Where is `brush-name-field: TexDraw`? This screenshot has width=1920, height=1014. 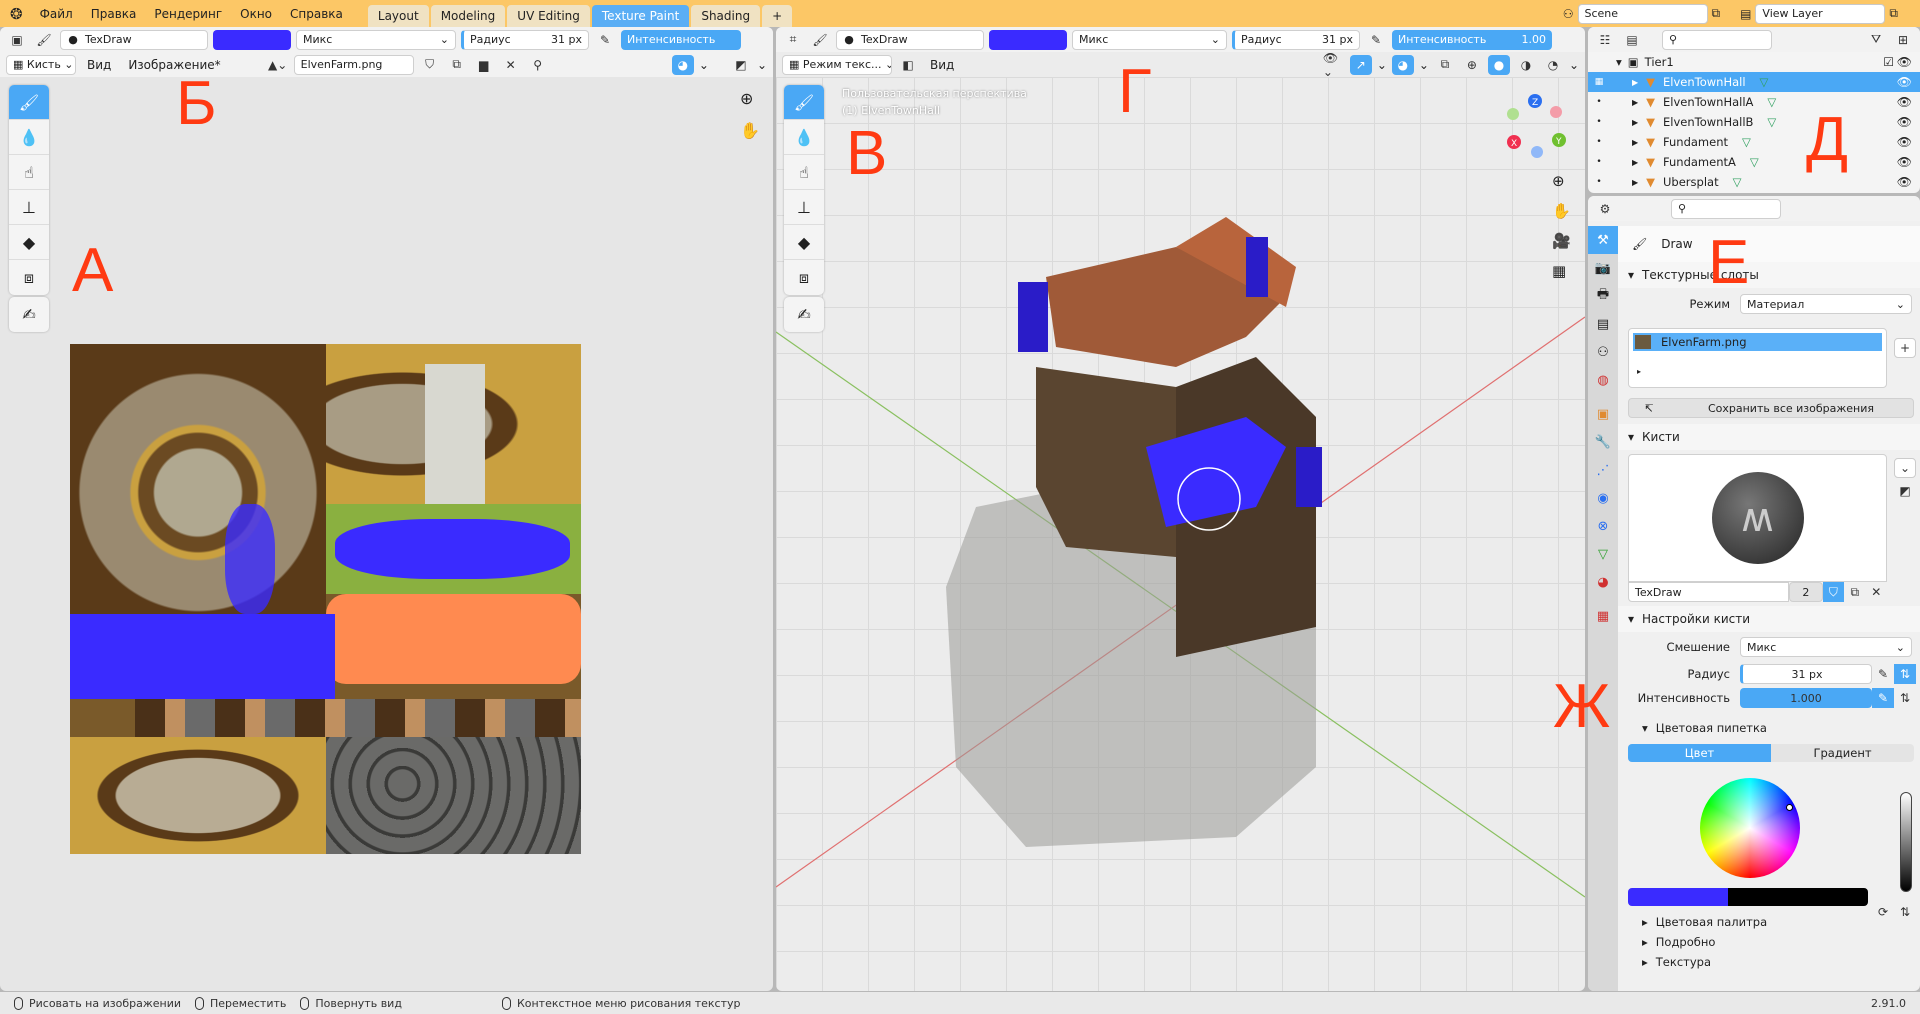
brush-name-field: TexDraw is located at coordinates (1709, 592).